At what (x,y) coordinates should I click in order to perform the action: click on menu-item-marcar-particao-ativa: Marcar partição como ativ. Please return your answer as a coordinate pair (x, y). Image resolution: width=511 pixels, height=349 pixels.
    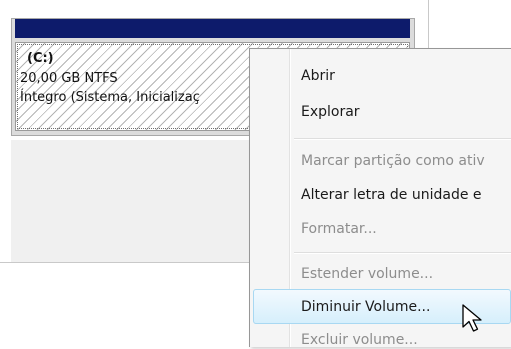
    Looking at the image, I should click on (393, 161).